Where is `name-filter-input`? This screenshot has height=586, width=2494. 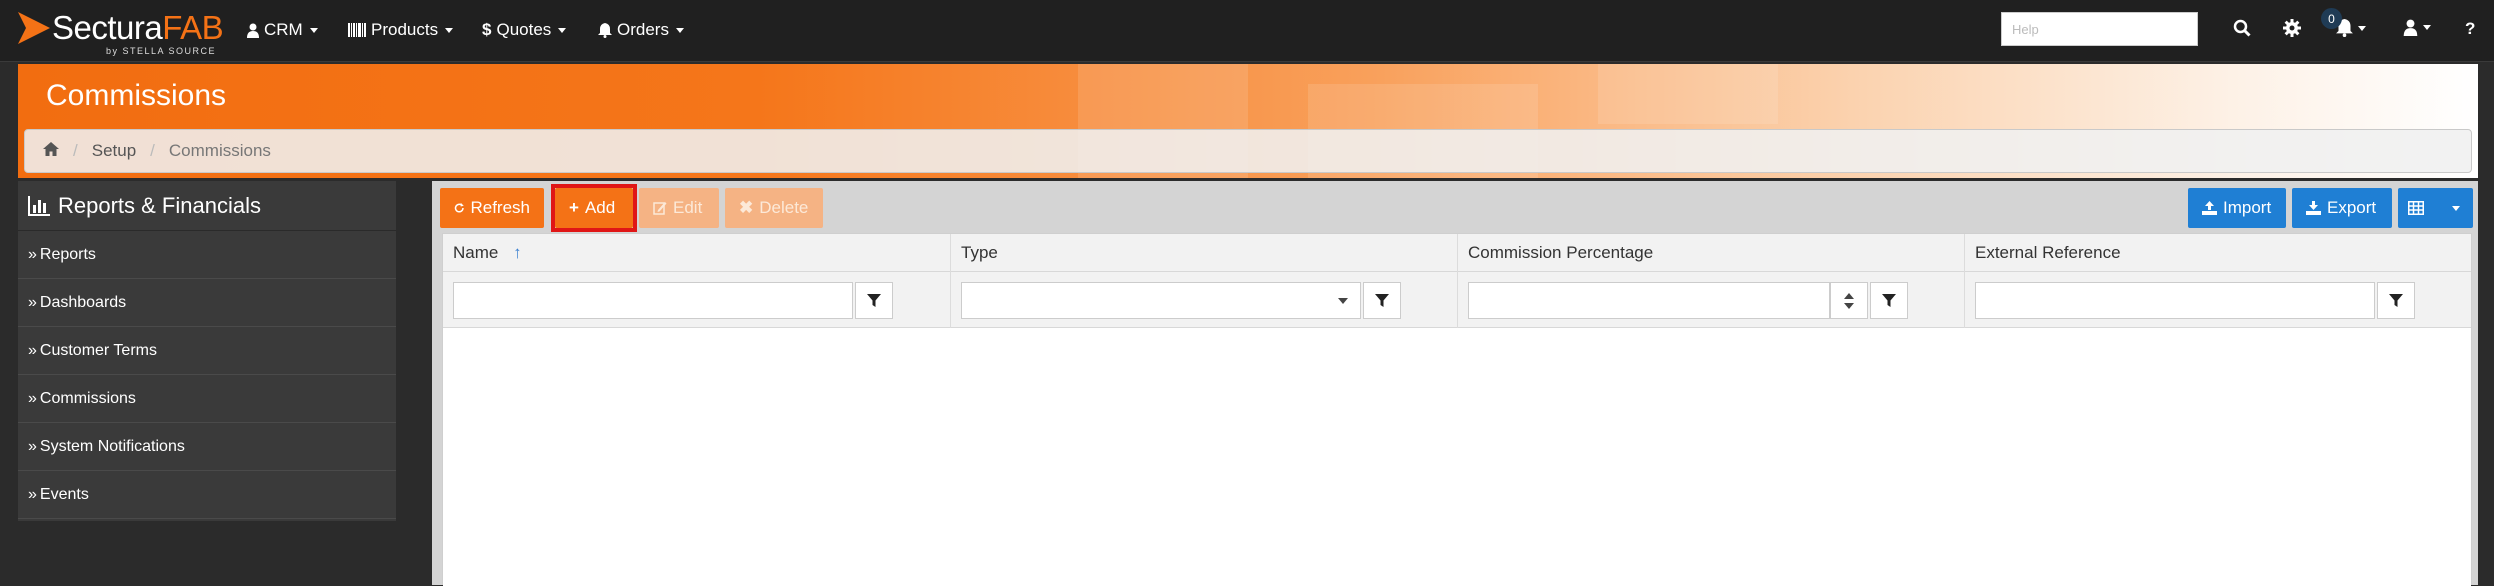
name-filter-input is located at coordinates (653, 300).